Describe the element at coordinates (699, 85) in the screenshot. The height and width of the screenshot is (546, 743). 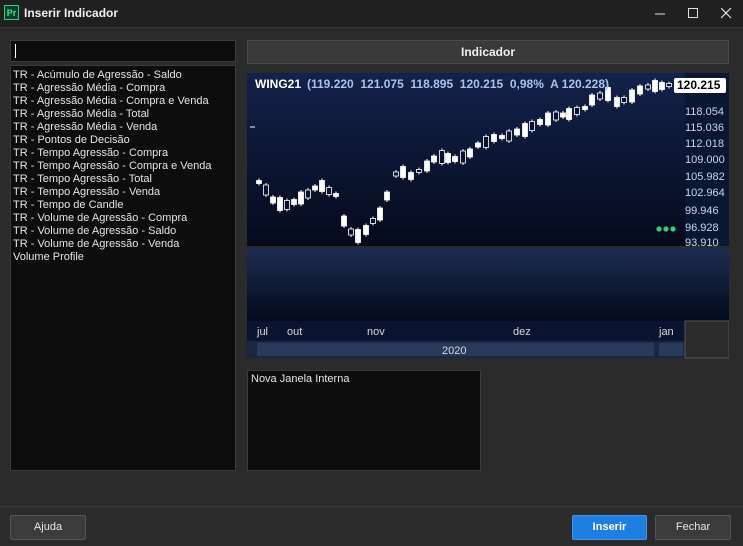
I see `last-price: 120.215` at that location.